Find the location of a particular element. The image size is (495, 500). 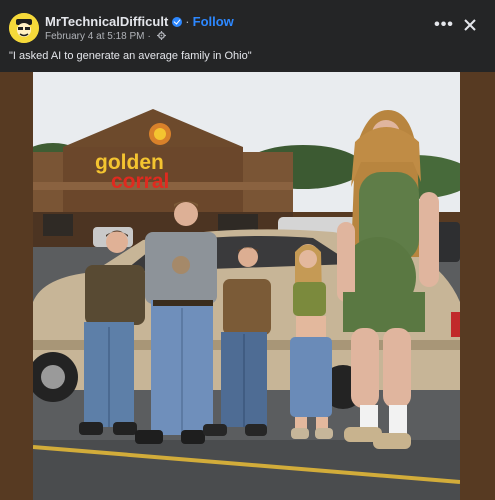

more-options-button: ••• is located at coordinates (444, 25).